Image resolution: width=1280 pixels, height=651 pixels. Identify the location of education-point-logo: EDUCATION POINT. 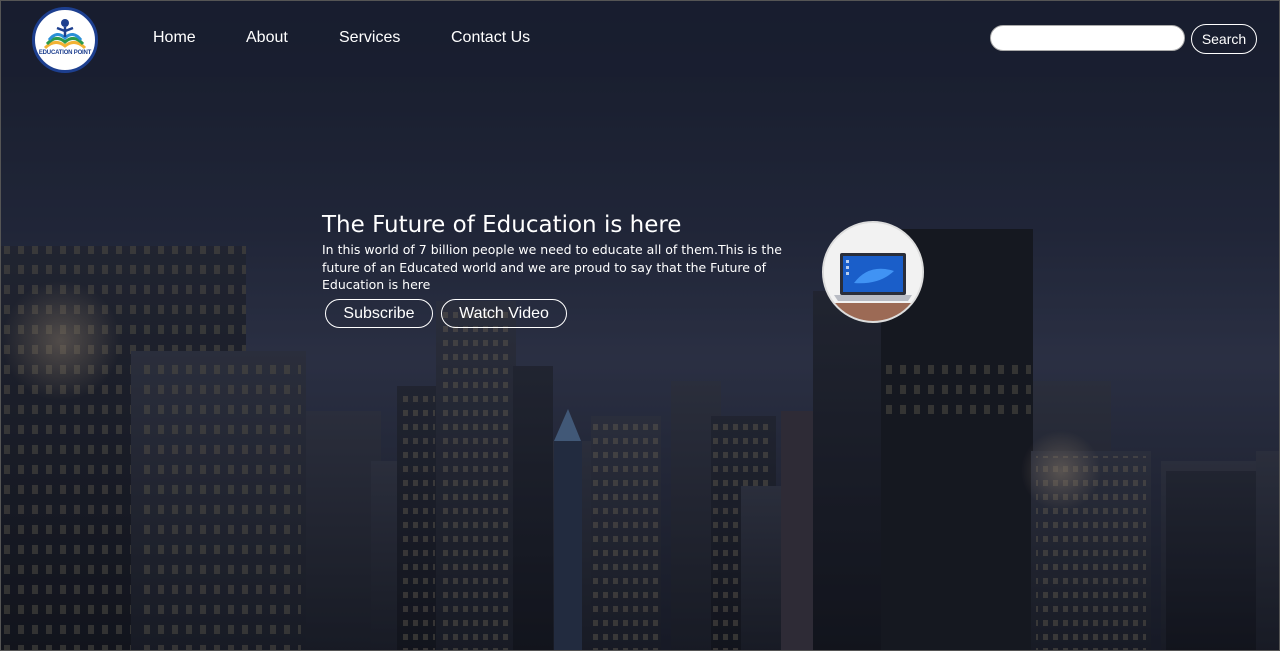
(65, 40).